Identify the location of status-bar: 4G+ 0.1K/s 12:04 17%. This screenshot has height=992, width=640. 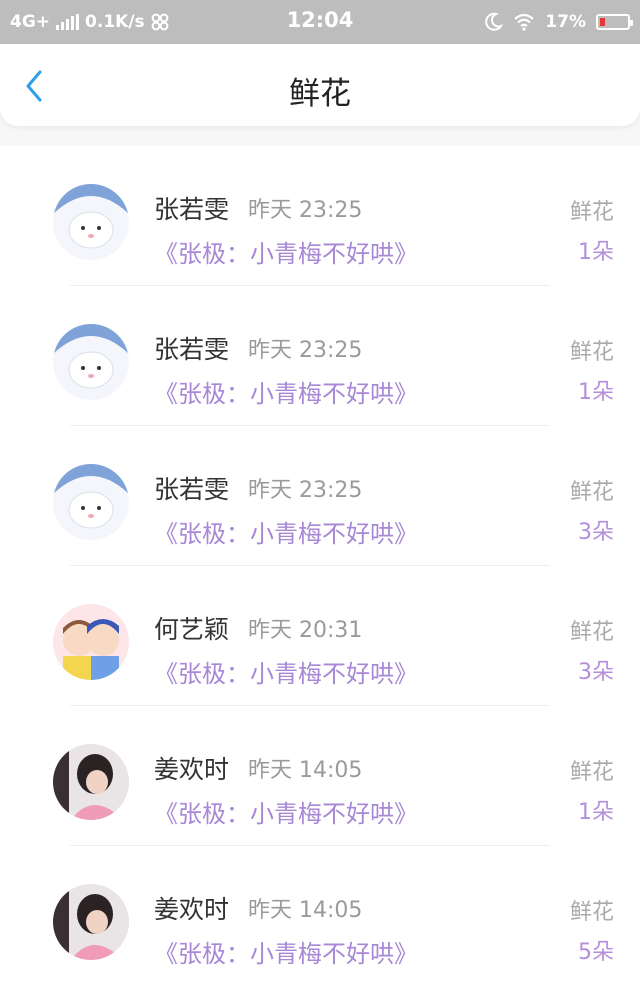
(320, 22).